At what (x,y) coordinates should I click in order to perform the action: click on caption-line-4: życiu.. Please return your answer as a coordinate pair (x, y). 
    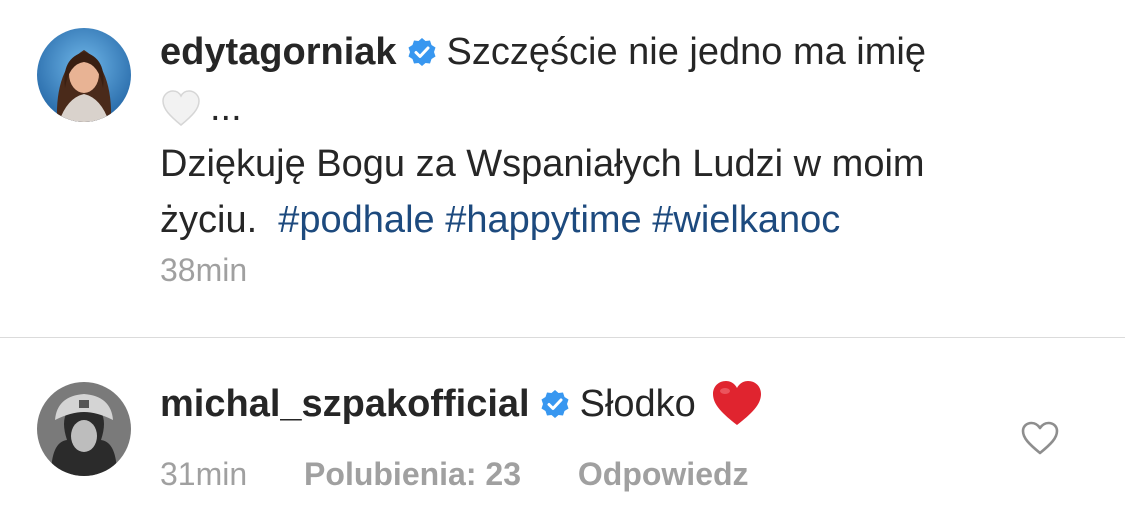
    Looking at the image, I should click on (209, 220).